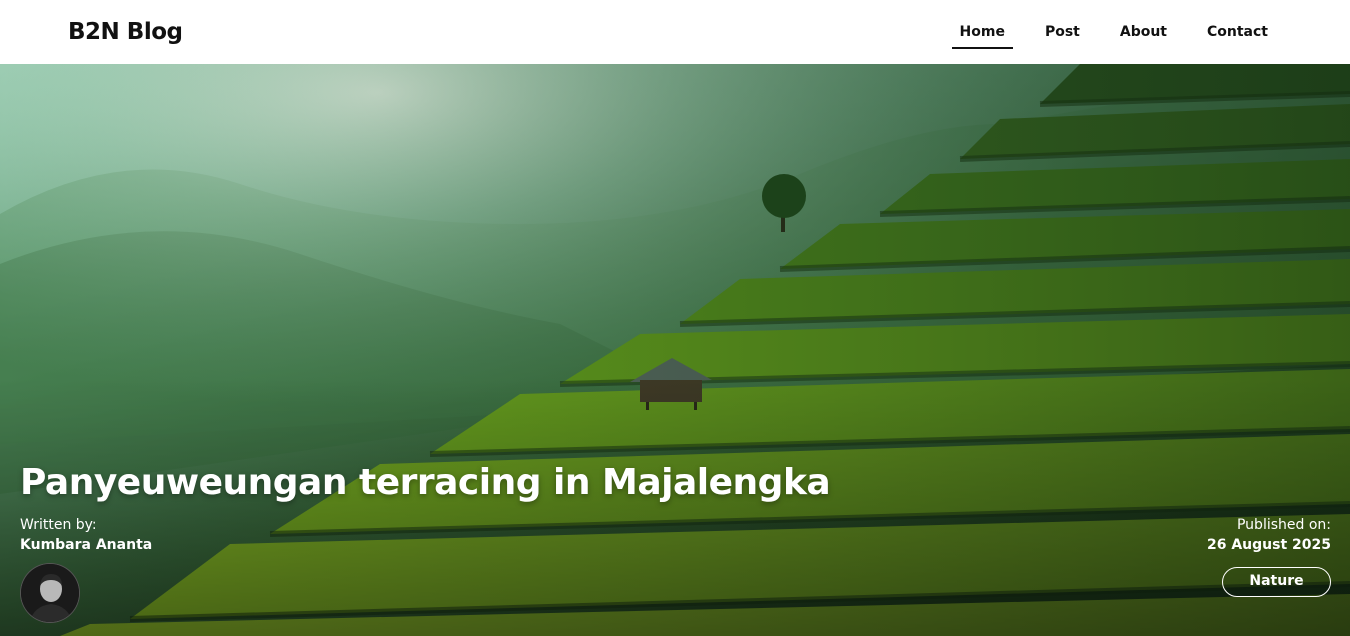  I want to click on article-title: Panyeuweungan terracing in Majalengka, so click(425, 482).